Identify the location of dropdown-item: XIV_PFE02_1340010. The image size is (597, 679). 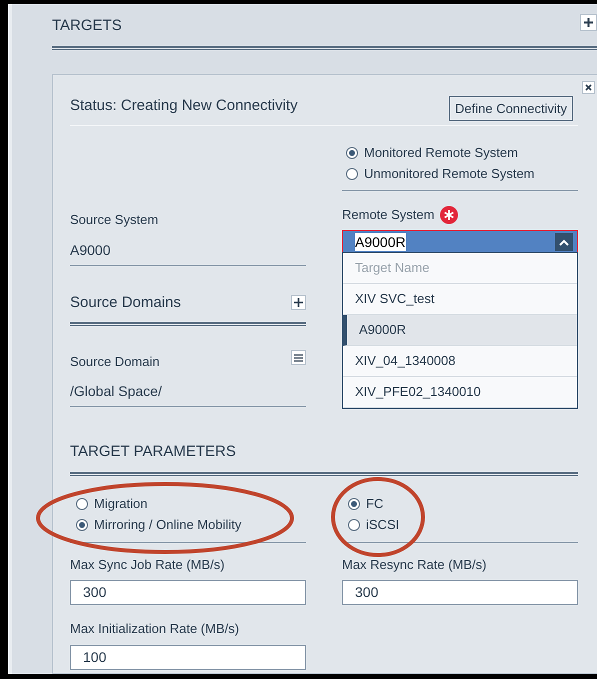
(460, 392).